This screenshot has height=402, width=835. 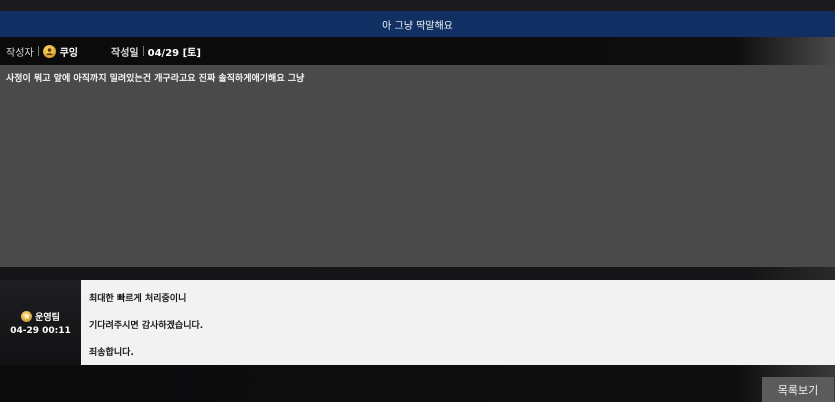 What do you see at coordinates (798, 389) in the screenshot?
I see `list-view-button: 목록보기` at bounding box center [798, 389].